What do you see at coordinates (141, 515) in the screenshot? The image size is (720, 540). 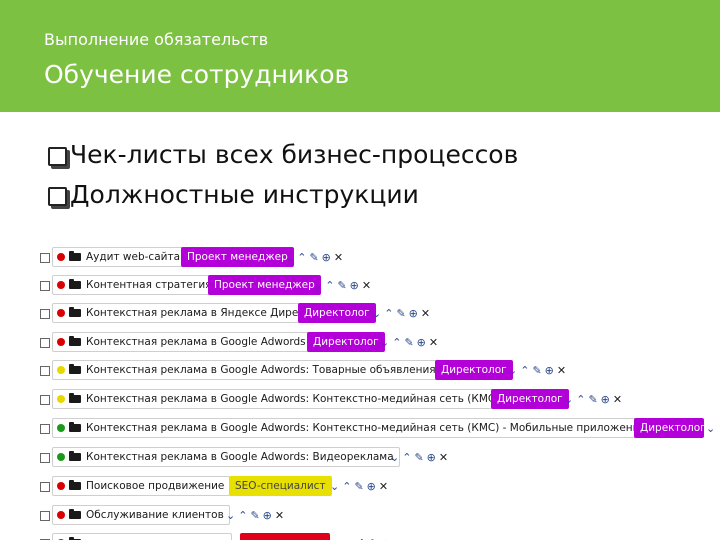 I see `task-pill: Обслуживание клиентов` at bounding box center [141, 515].